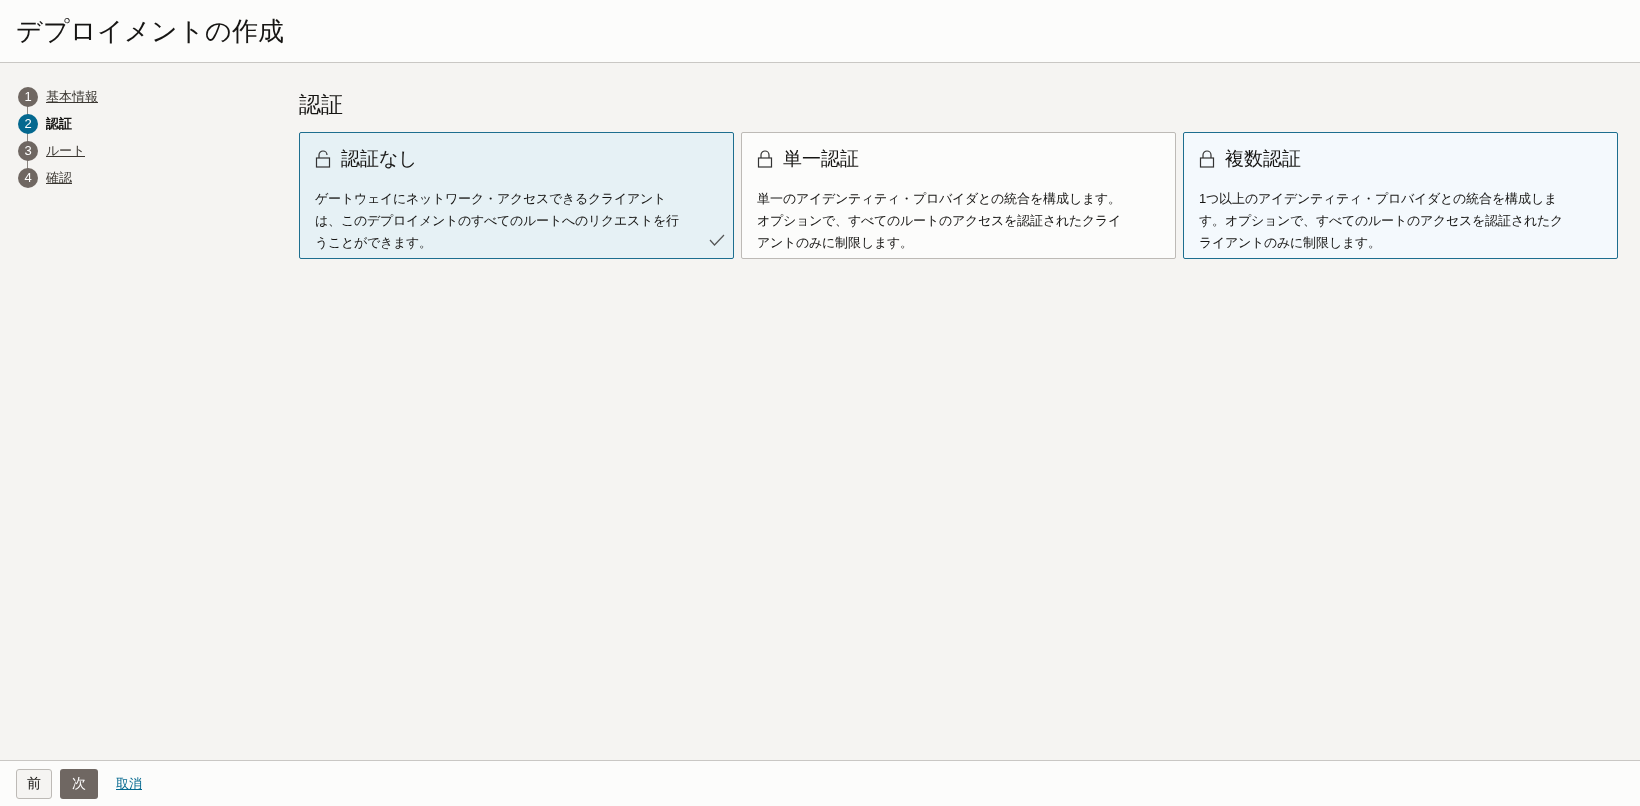  I want to click on unlocked-padlock-icon, so click(323, 159).